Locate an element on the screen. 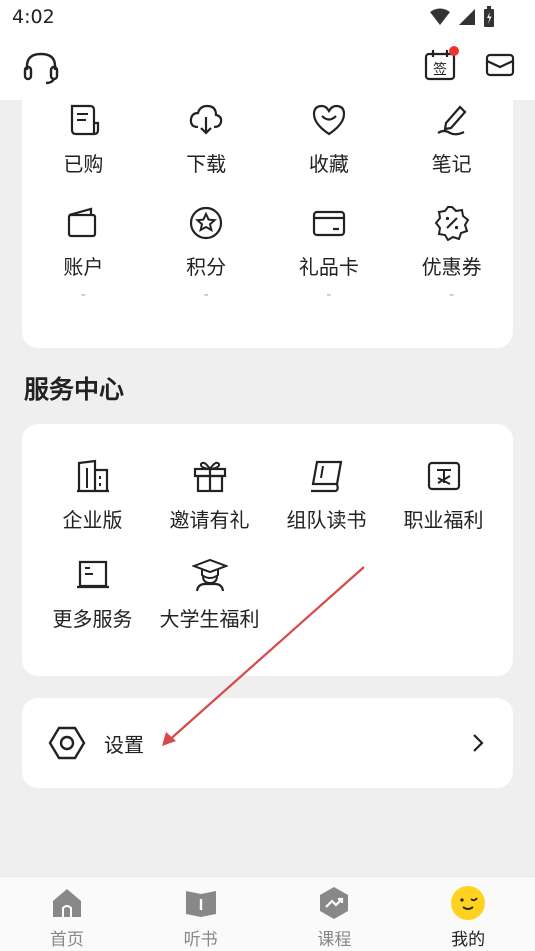  chevron-right-icon is located at coordinates (478, 743).